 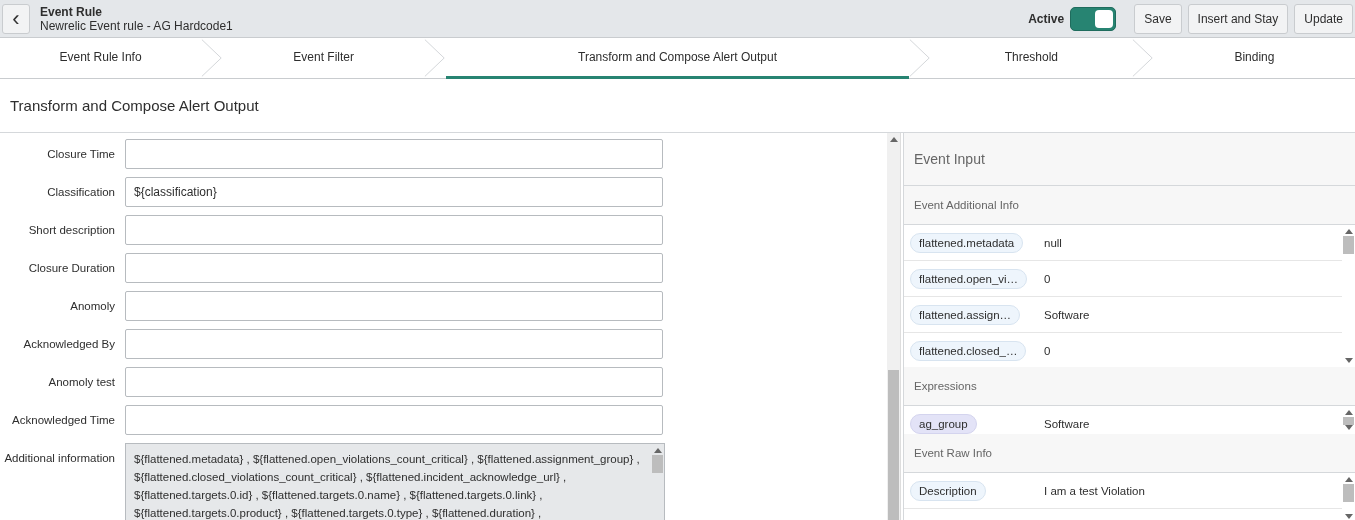 What do you see at coordinates (81, 382) in the screenshot?
I see `field-label: Anomoly test` at bounding box center [81, 382].